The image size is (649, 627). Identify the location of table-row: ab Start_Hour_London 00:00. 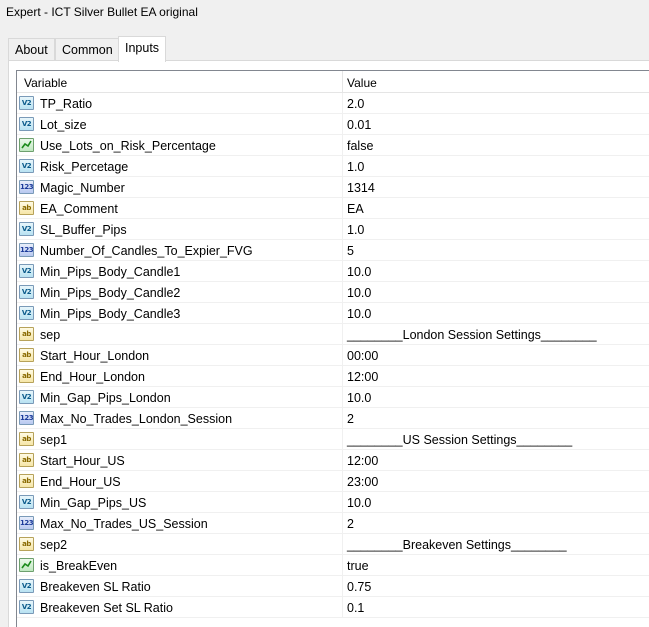
(333, 355).